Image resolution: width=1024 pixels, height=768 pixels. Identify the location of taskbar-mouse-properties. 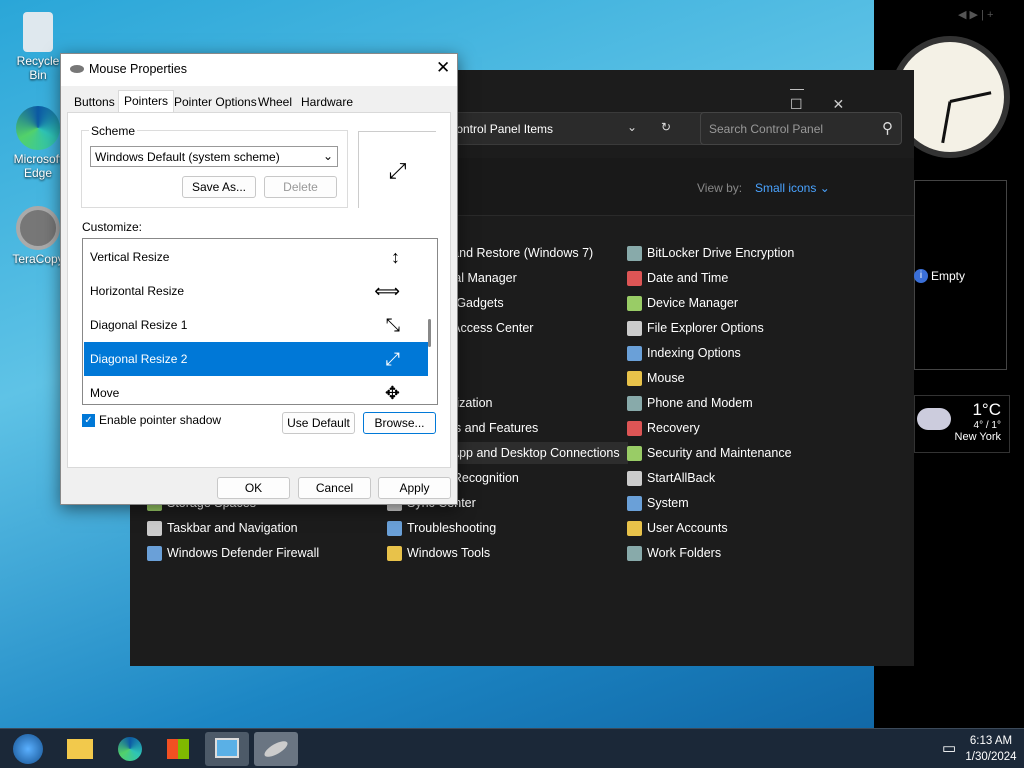
(276, 749).